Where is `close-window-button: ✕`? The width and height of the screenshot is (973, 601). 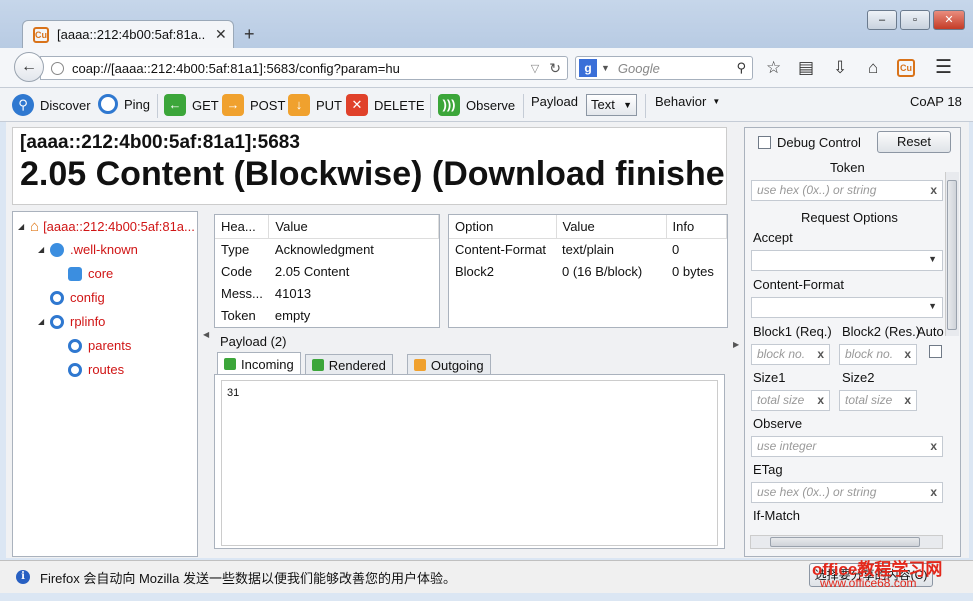
close-window-button: ✕ is located at coordinates (949, 20).